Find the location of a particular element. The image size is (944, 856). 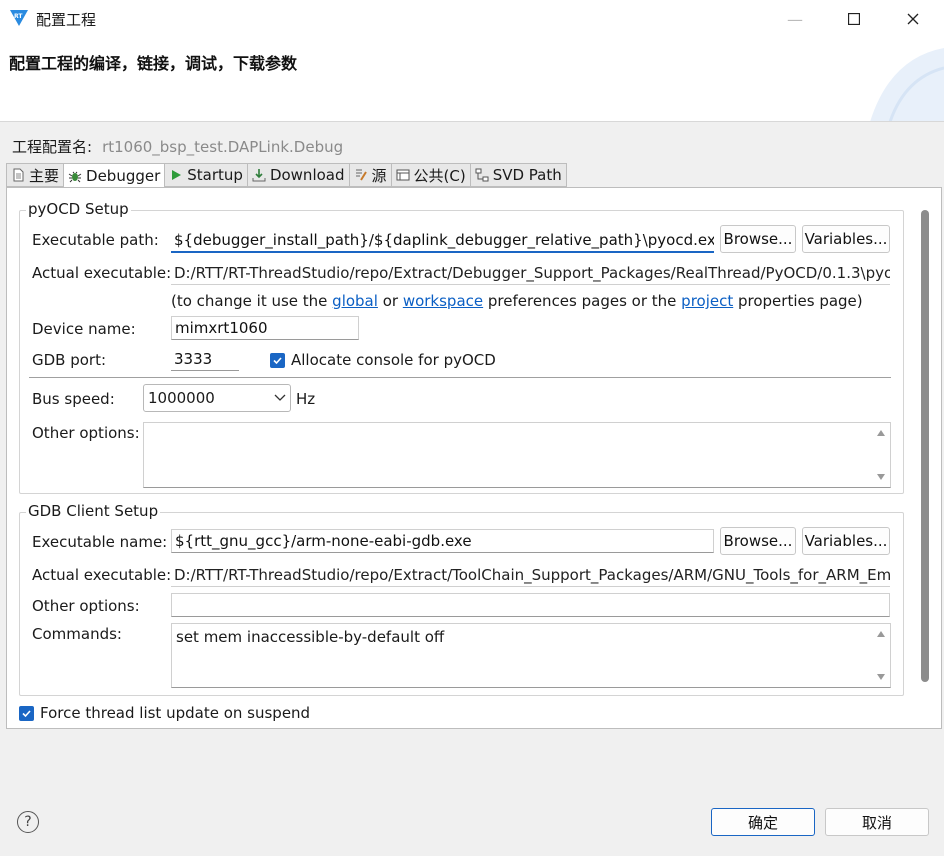

minimize-button: — is located at coordinates (795, 19).